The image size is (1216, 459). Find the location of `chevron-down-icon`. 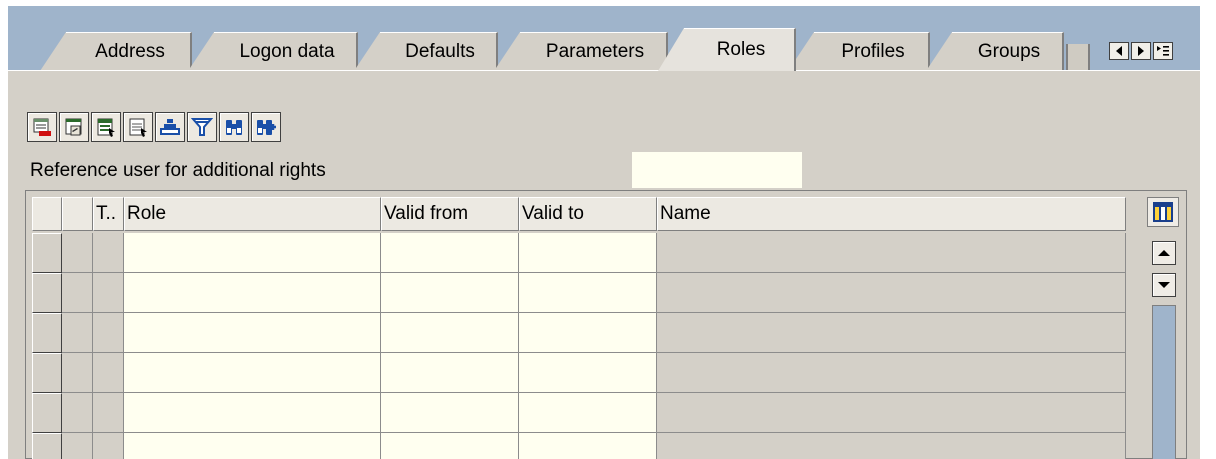

chevron-down-icon is located at coordinates (1164, 285).